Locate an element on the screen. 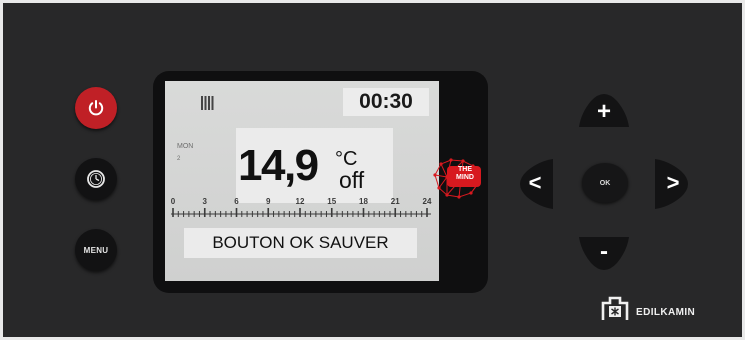 Image resolution: width=745 pixels, height=340 pixels. the-mind-line1: THE is located at coordinates (465, 169).